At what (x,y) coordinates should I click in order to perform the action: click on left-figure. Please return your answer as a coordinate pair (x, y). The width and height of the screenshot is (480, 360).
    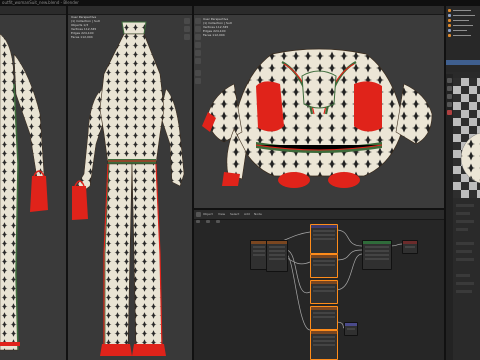
    Looking at the image, I should click on (24, 192).